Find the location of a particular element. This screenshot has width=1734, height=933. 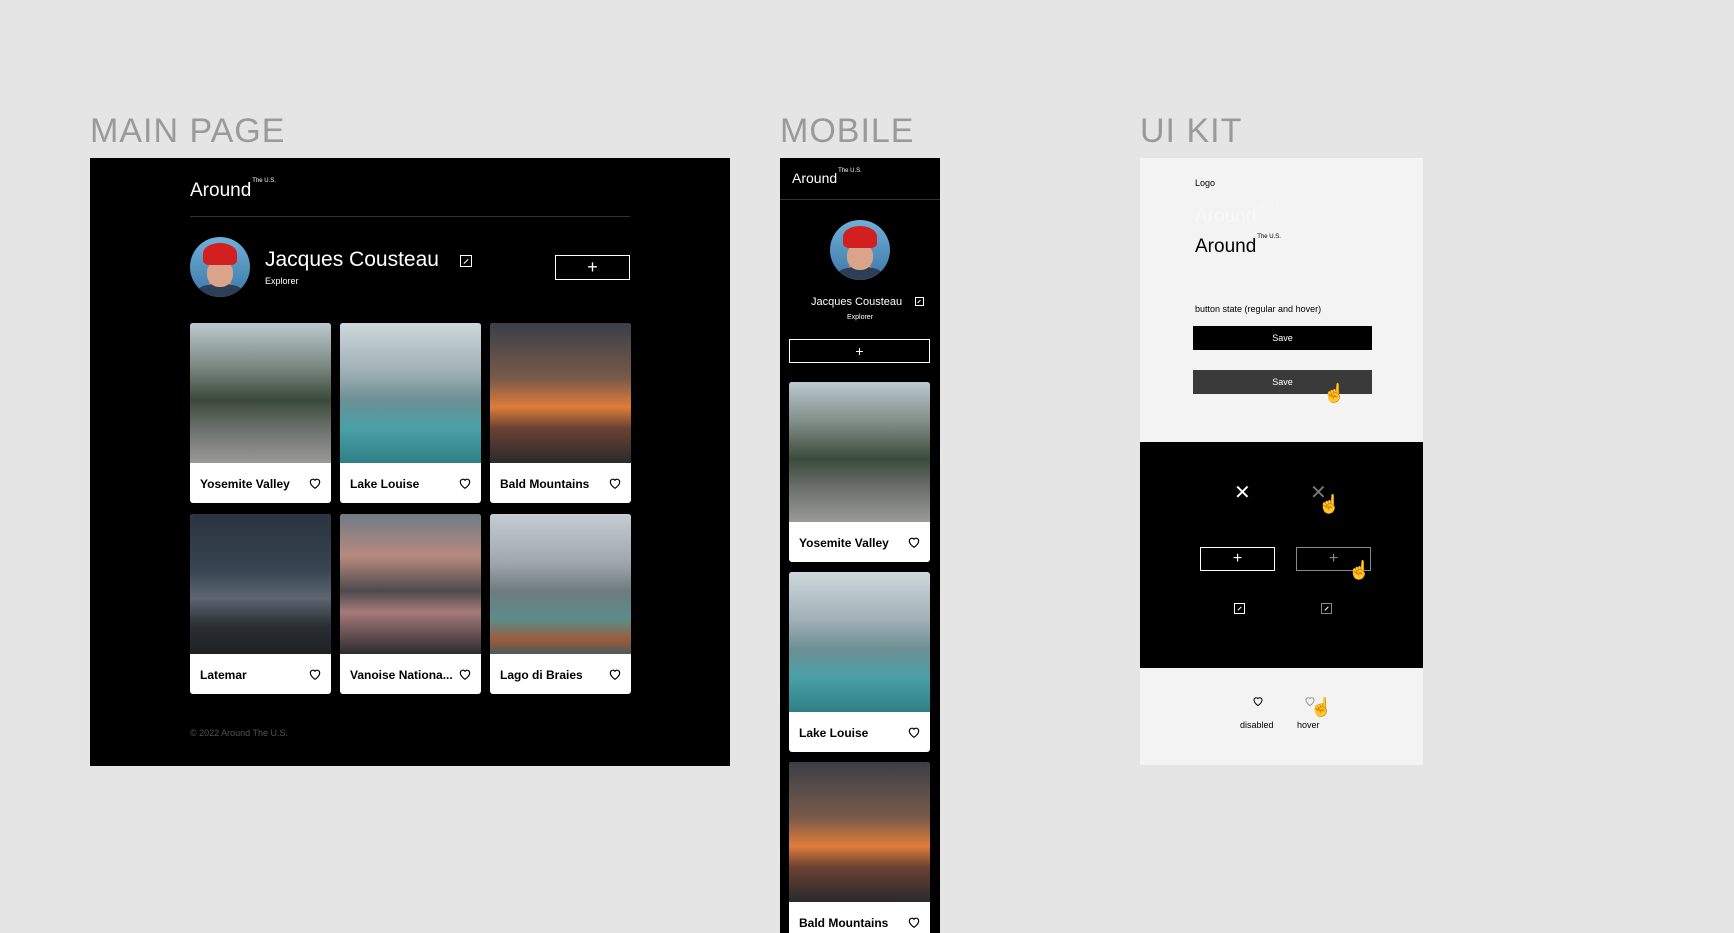

card-latemar: Latemar is located at coordinates (260, 604).